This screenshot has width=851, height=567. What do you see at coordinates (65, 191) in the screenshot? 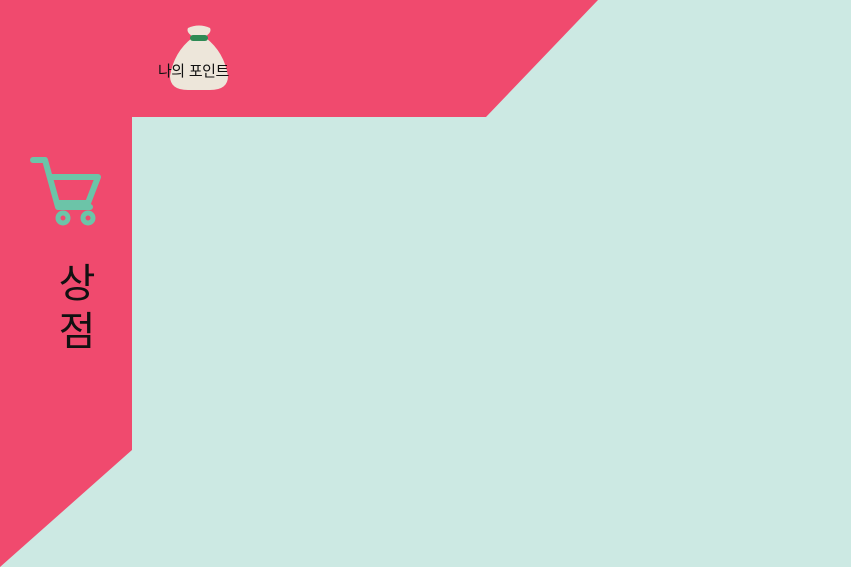
I see `shopping-cart-icon` at bounding box center [65, 191].